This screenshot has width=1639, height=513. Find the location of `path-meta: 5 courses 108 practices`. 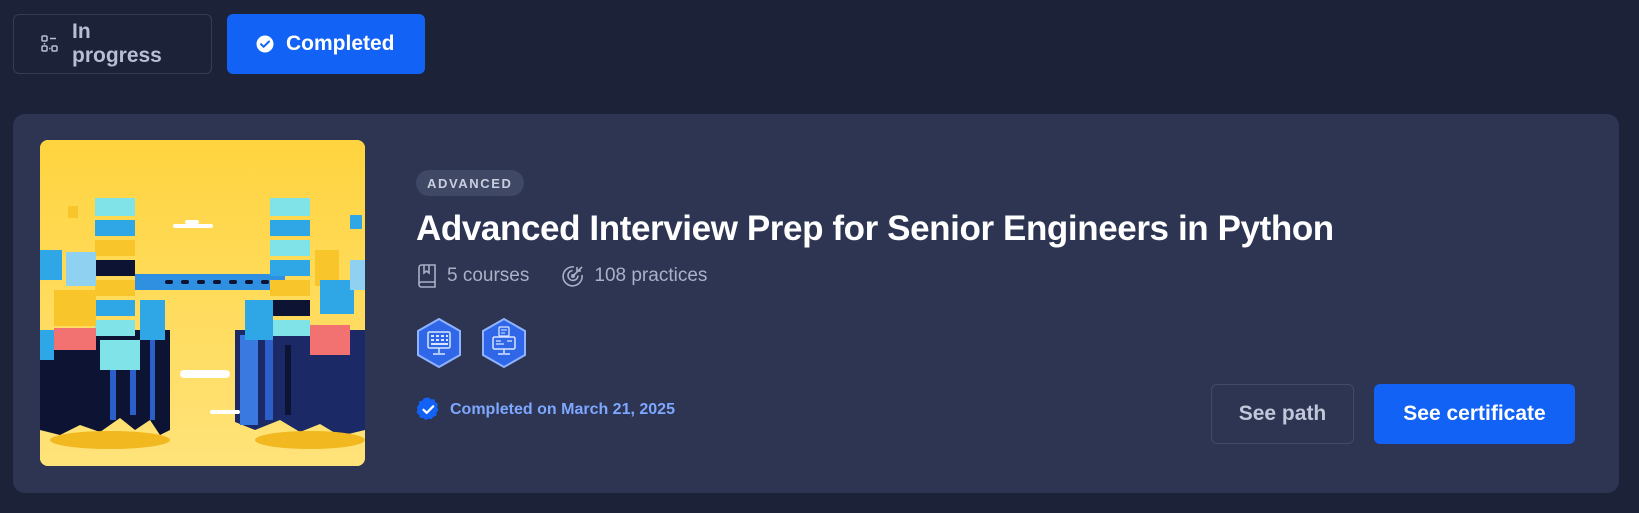

path-meta: 5 courses 108 practices is located at coordinates (561, 276).